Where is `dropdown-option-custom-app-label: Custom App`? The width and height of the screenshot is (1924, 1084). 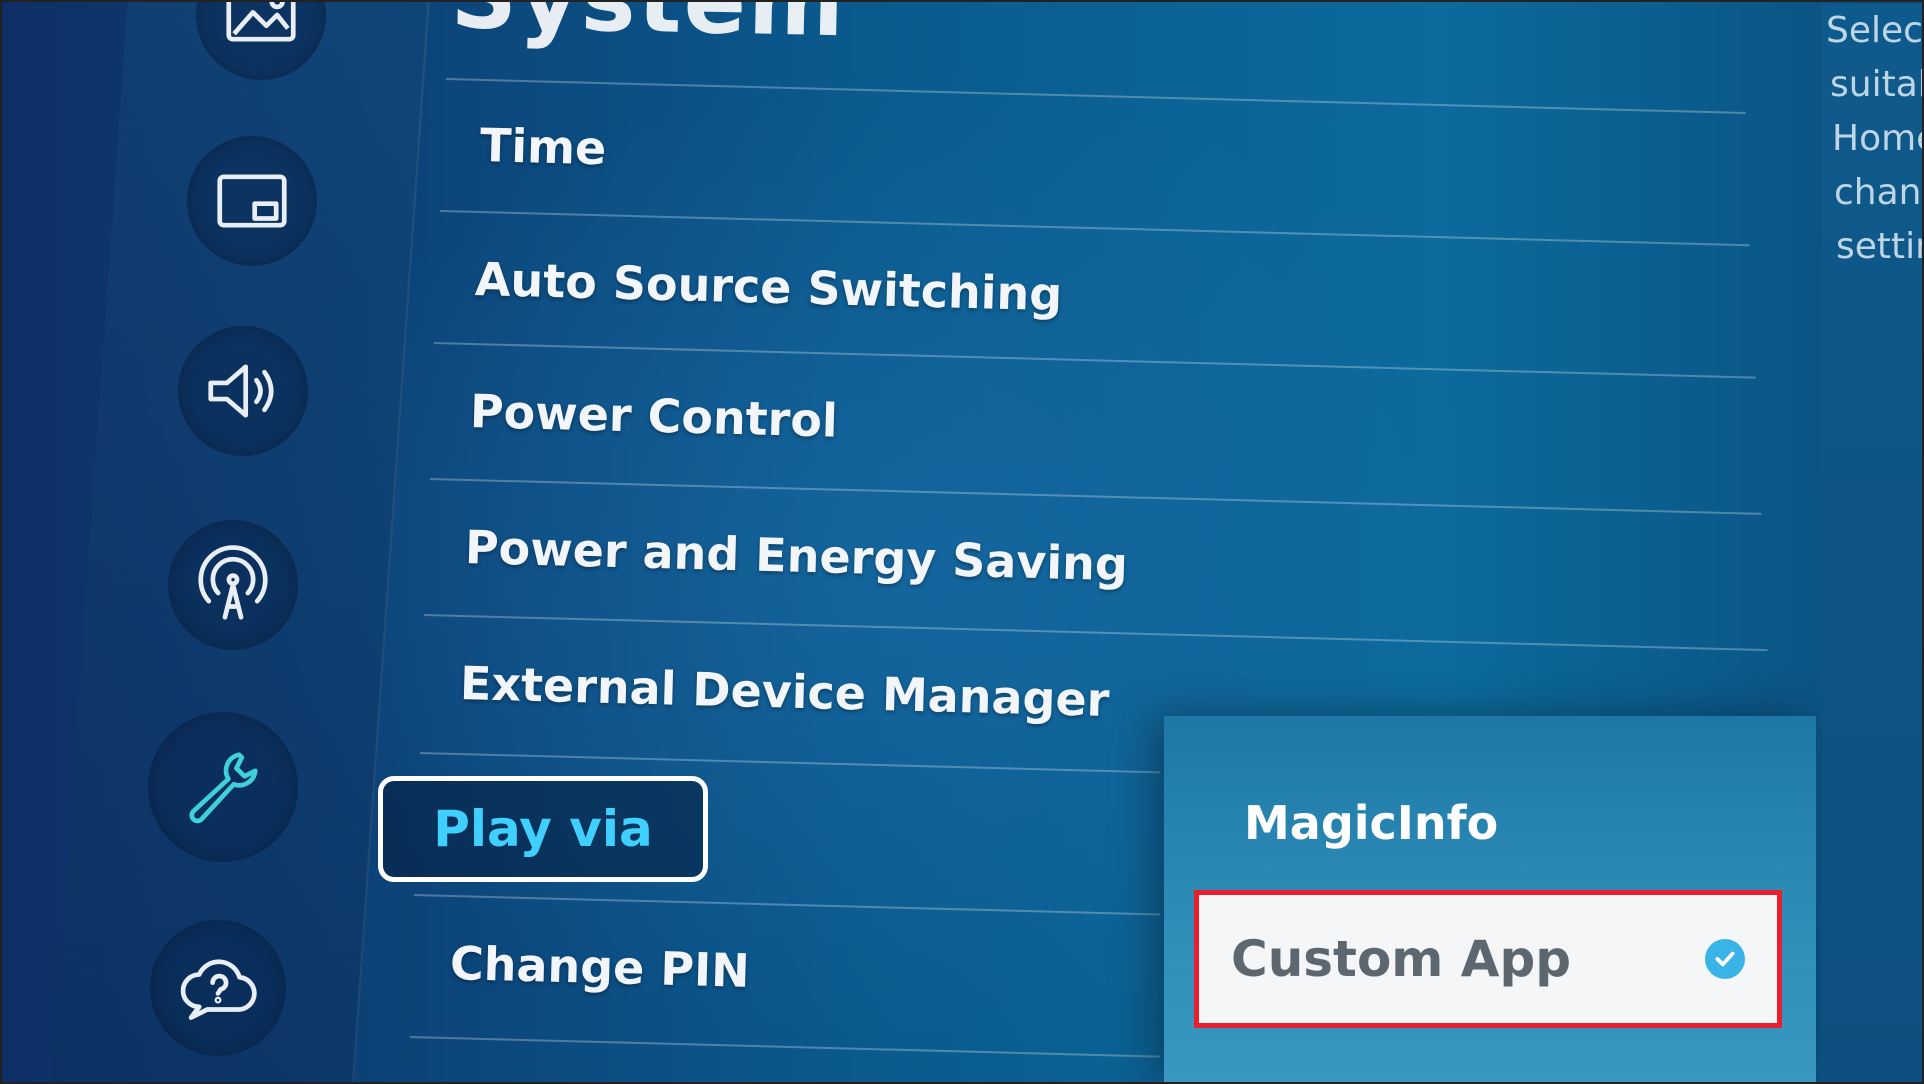
dropdown-option-custom-app-label: Custom App is located at coordinates (1401, 959).